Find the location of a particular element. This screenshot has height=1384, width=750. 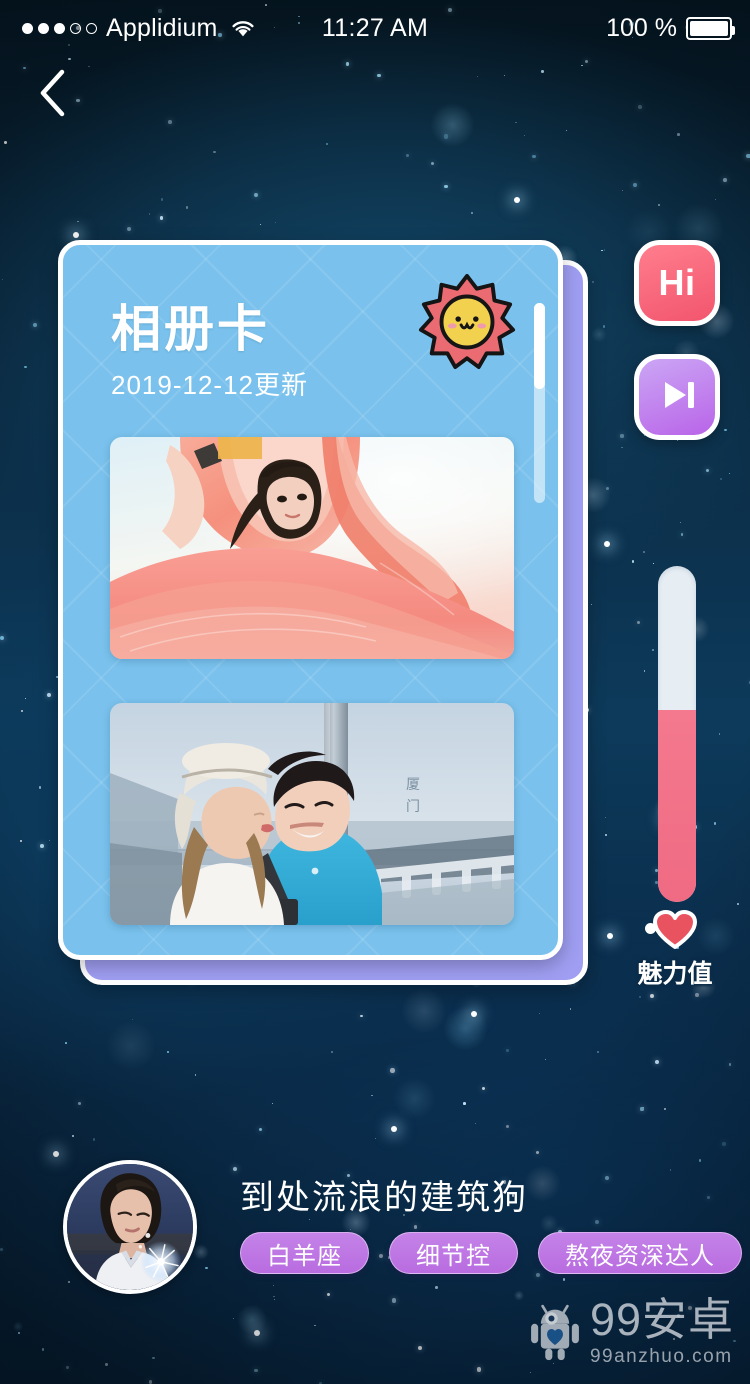

profile-tag: 熬夜资深达人 is located at coordinates (640, 1253).